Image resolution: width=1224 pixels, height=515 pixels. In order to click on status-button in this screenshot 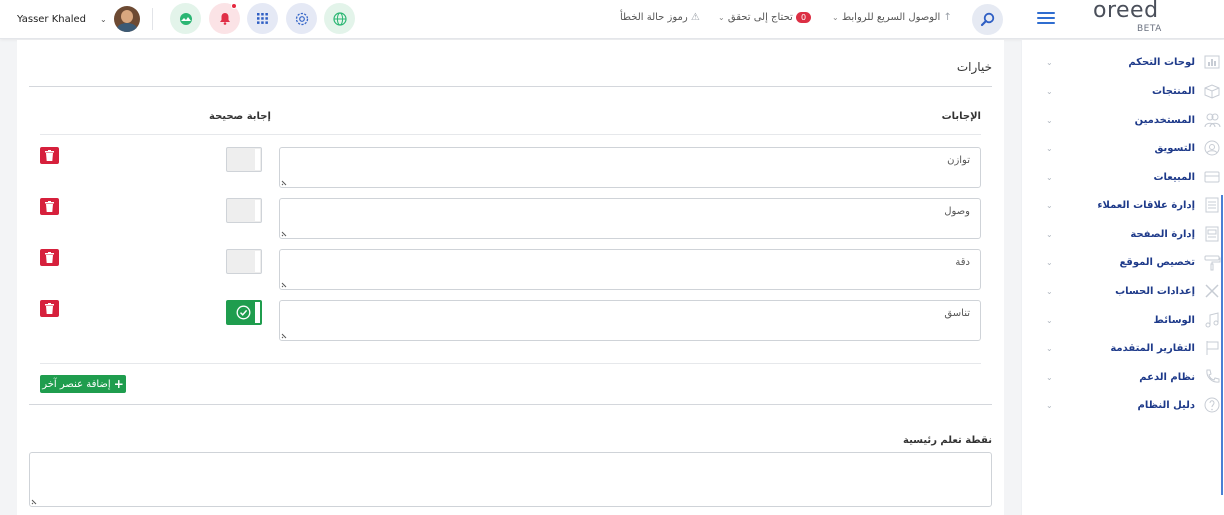, I will do `click(185, 18)`.